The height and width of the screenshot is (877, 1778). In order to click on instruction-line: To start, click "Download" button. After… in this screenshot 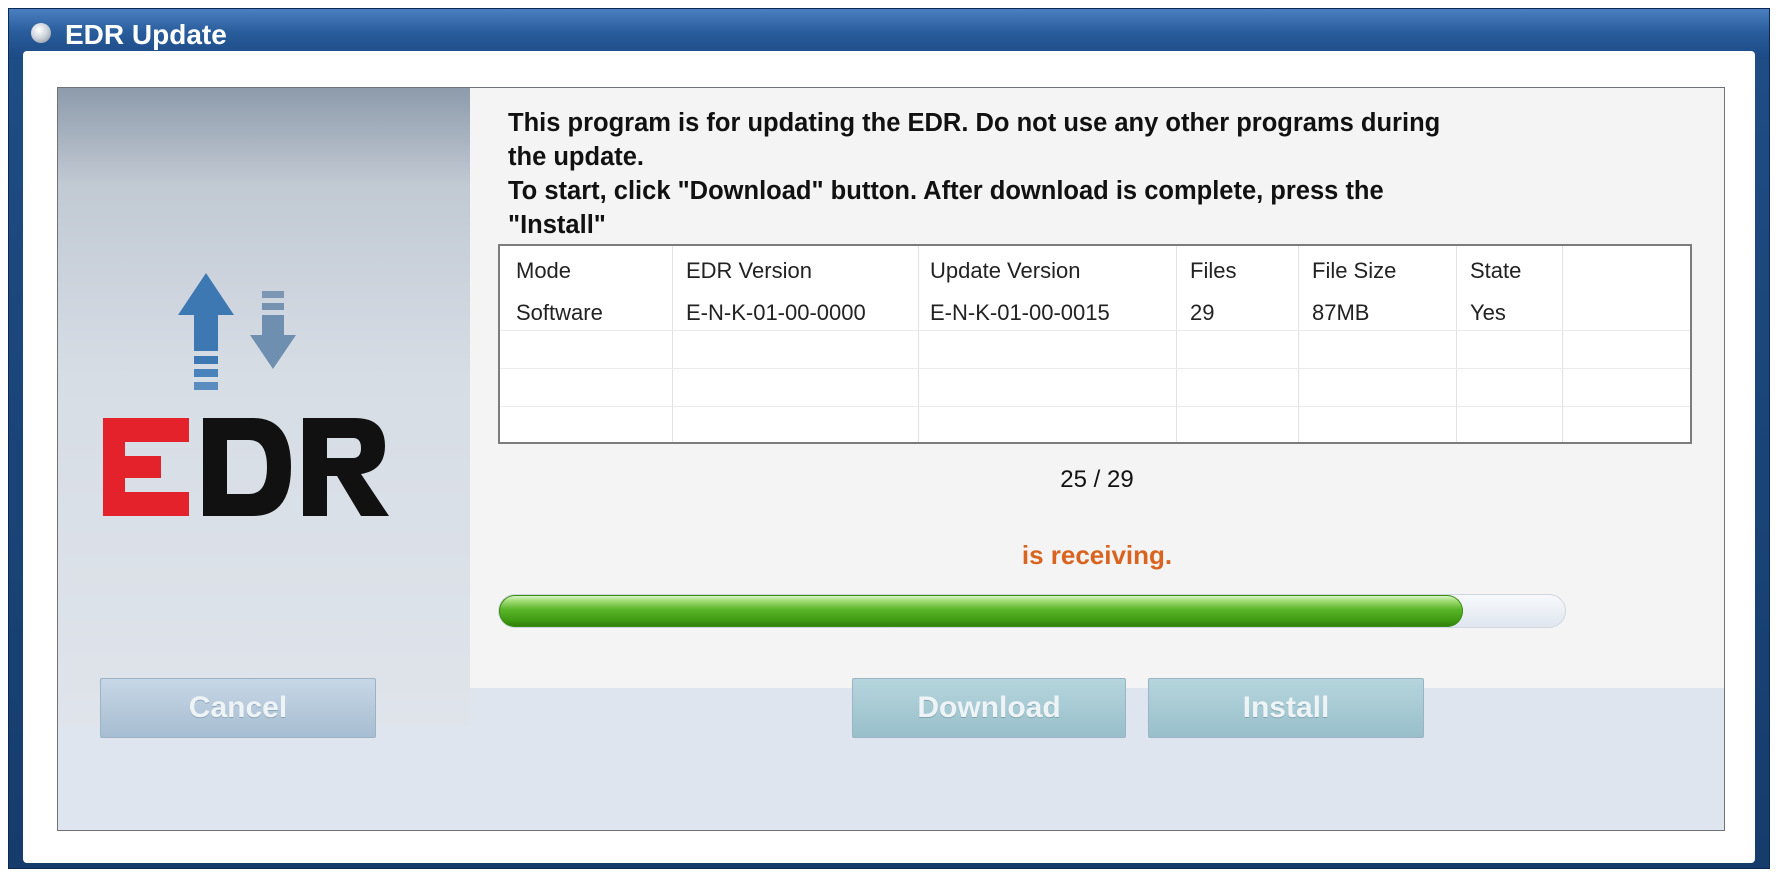, I will do `click(946, 191)`.